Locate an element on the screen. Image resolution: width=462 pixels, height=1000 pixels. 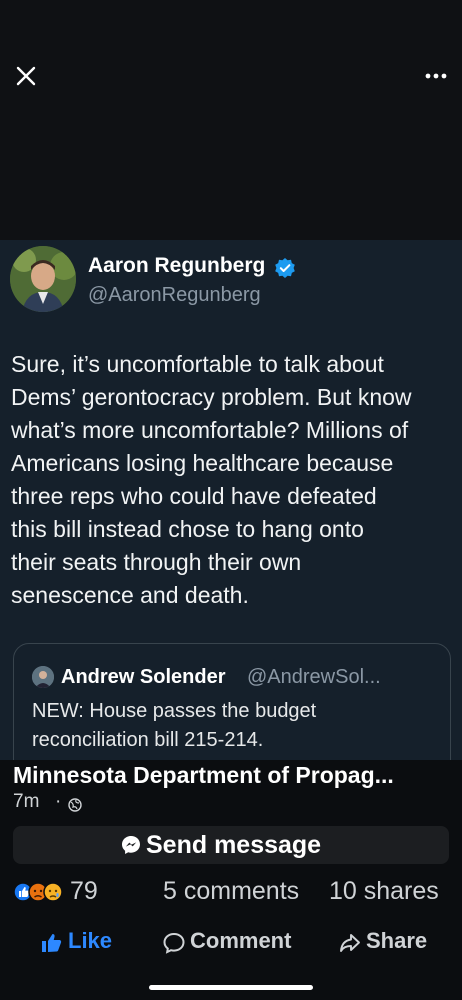
post-time: 7m is located at coordinates (26, 801).